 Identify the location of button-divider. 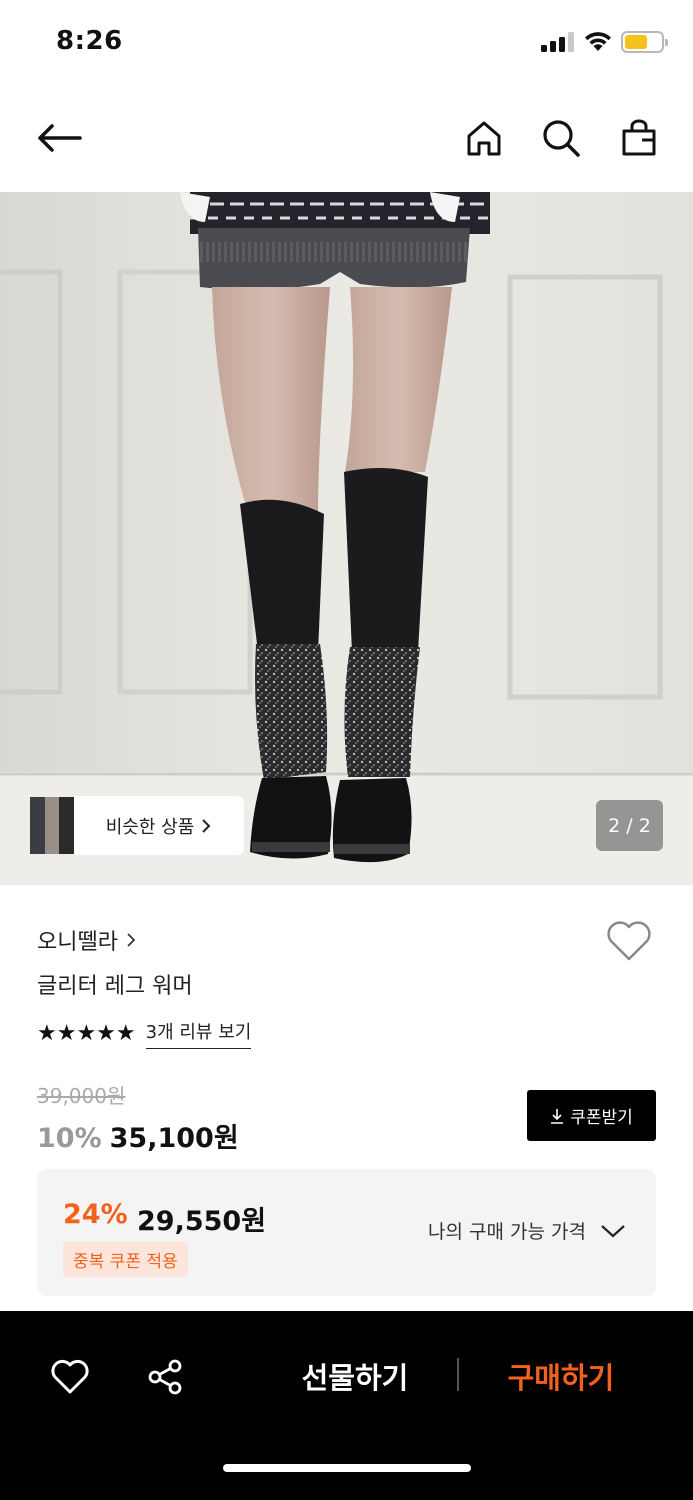
(458, 1374).